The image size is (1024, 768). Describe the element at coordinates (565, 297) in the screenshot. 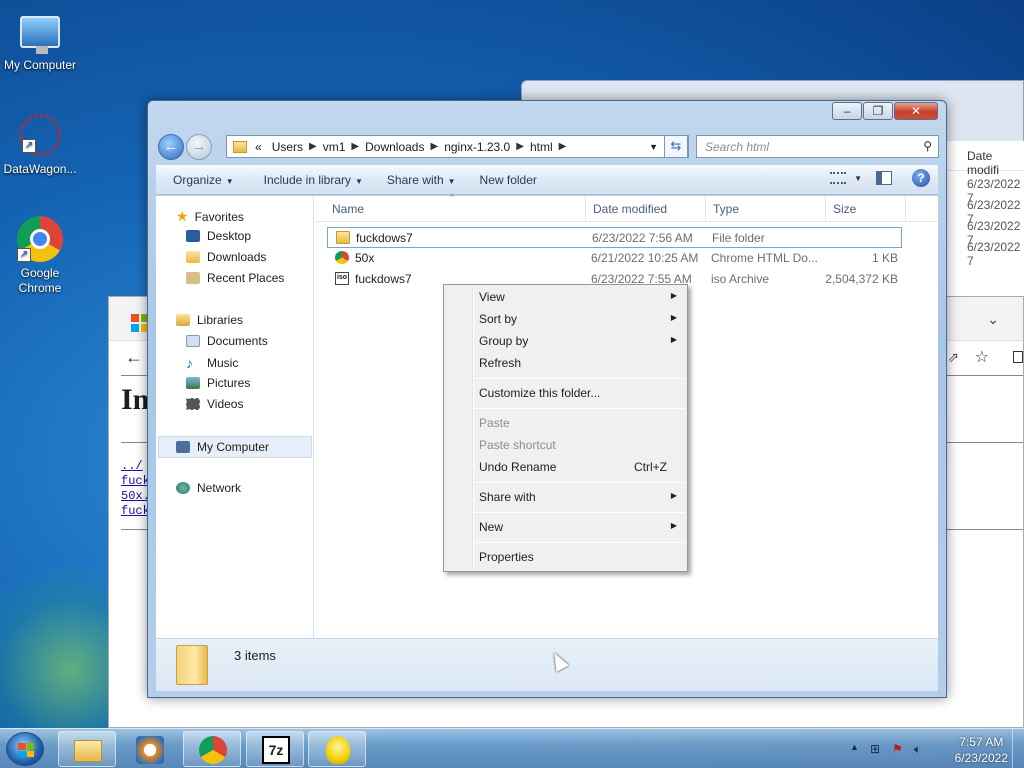

I see `menu-item-view: View ▶` at that location.